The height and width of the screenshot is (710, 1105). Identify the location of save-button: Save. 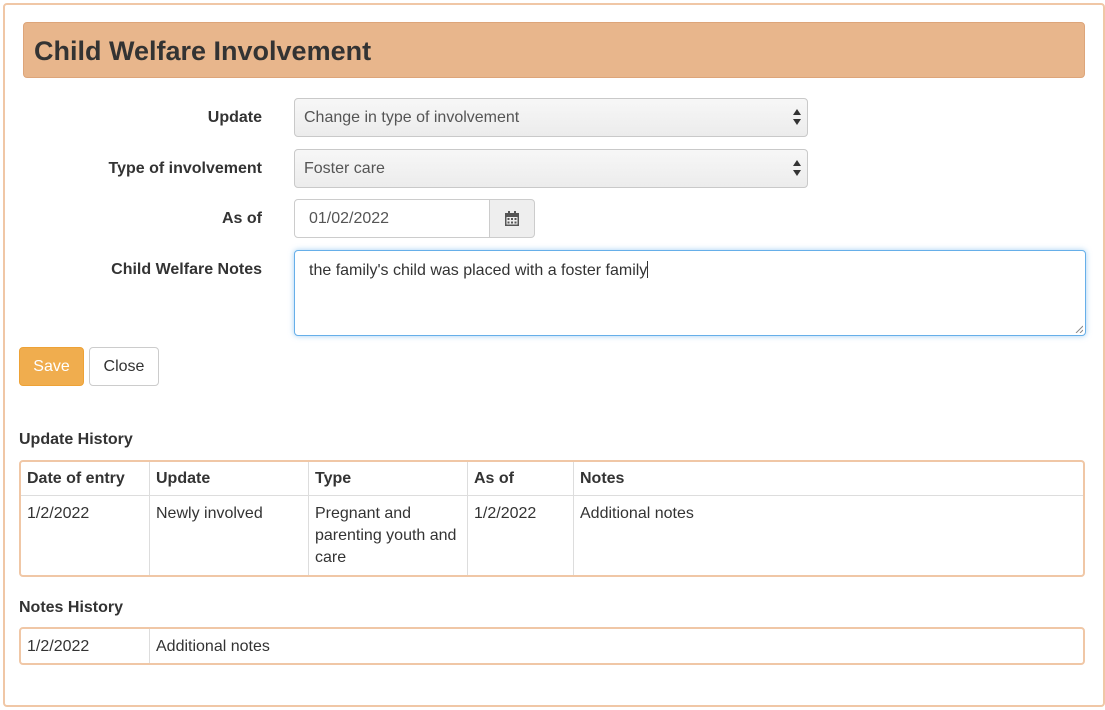
(51, 366).